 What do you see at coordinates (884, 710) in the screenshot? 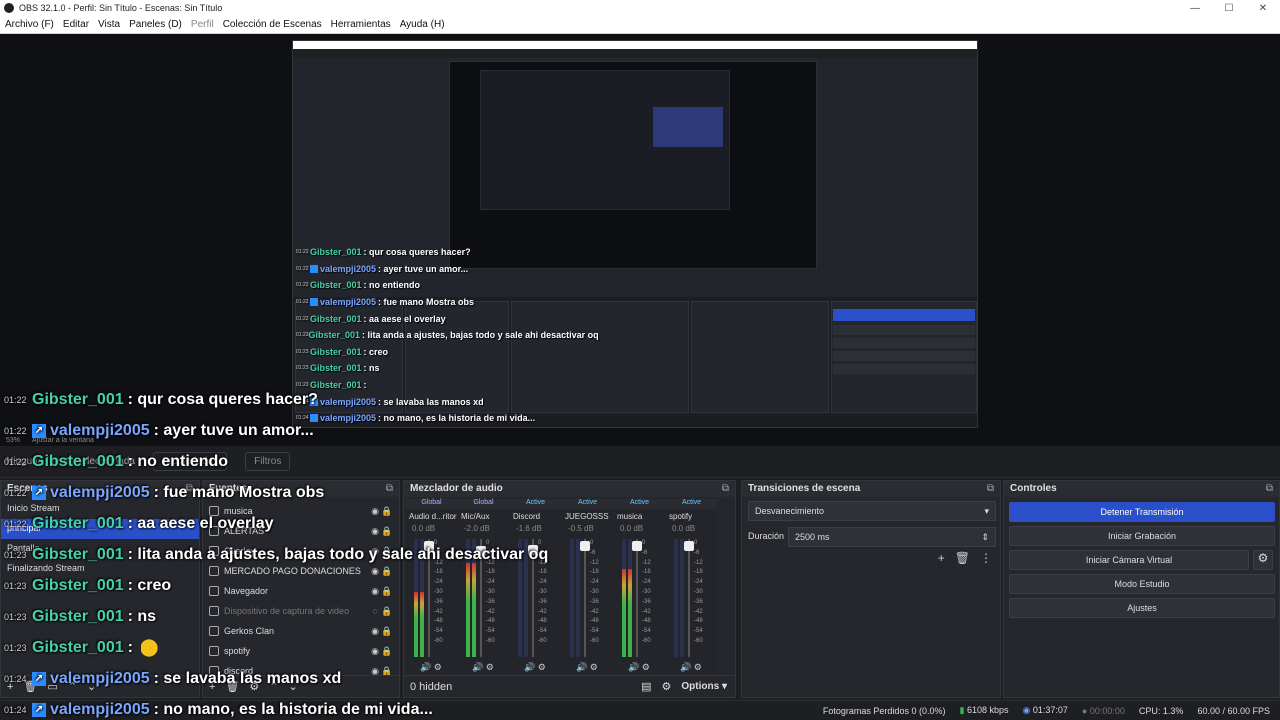
I see `dropped-frames: Fotogramas Perdidos 0 (0.0%)` at bounding box center [884, 710].